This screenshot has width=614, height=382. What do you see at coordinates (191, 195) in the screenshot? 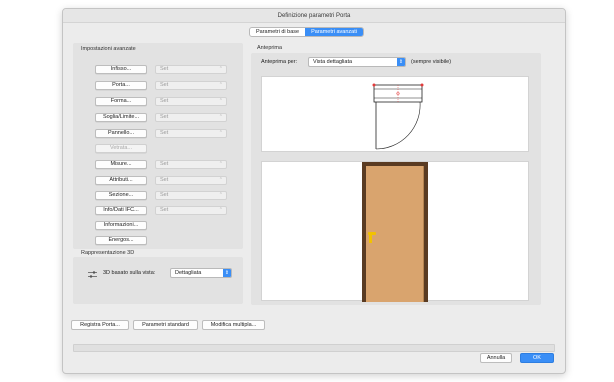
I see `section-select: Set ⌃` at bounding box center [191, 195].